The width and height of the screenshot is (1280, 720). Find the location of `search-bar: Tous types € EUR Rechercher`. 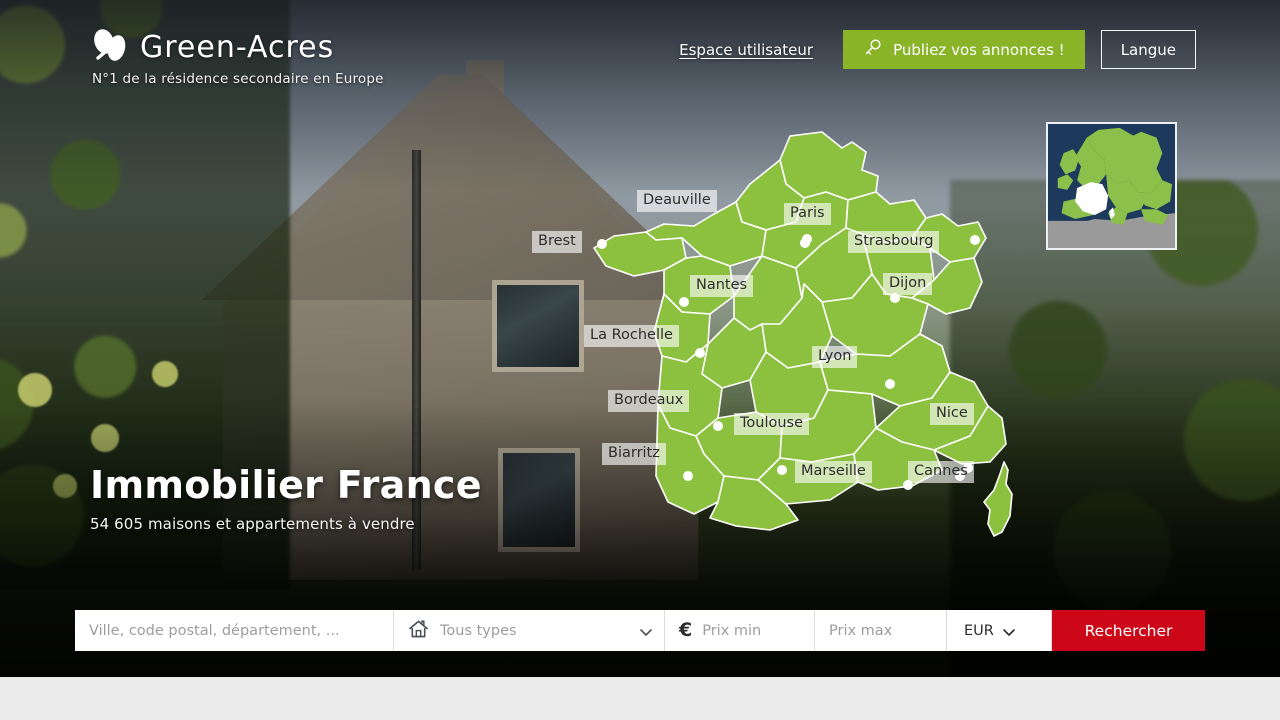

search-bar: Tous types € EUR Rechercher is located at coordinates (640, 630).